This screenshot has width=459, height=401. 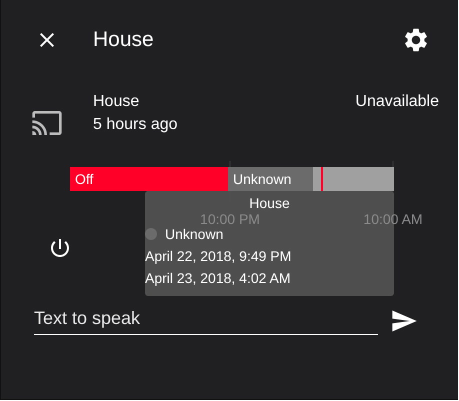 What do you see at coordinates (262, 179) in the screenshot?
I see `segment-label: Unknown` at bounding box center [262, 179].